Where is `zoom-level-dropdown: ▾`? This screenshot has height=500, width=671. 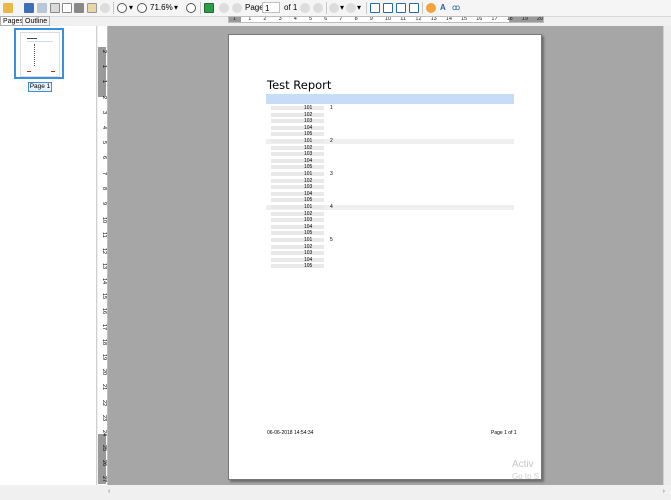 zoom-level-dropdown: ▾ is located at coordinates (176, 8).